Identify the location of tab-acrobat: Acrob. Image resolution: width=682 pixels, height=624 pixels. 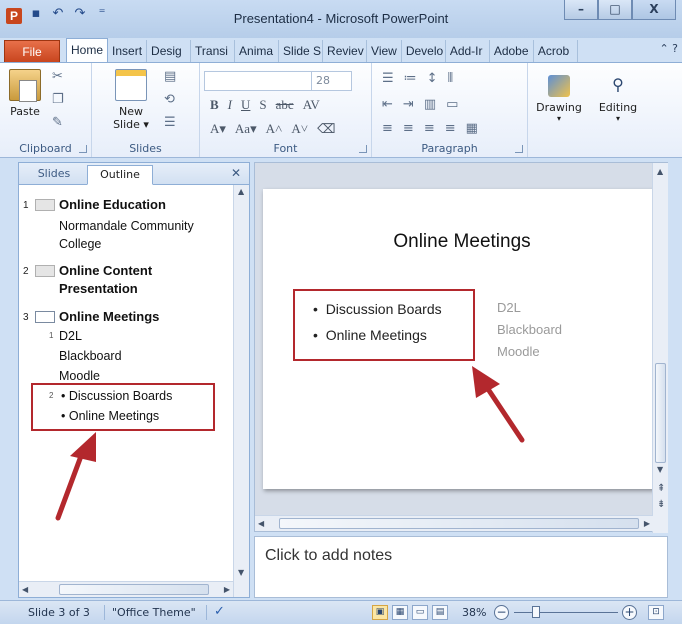
(556, 51).